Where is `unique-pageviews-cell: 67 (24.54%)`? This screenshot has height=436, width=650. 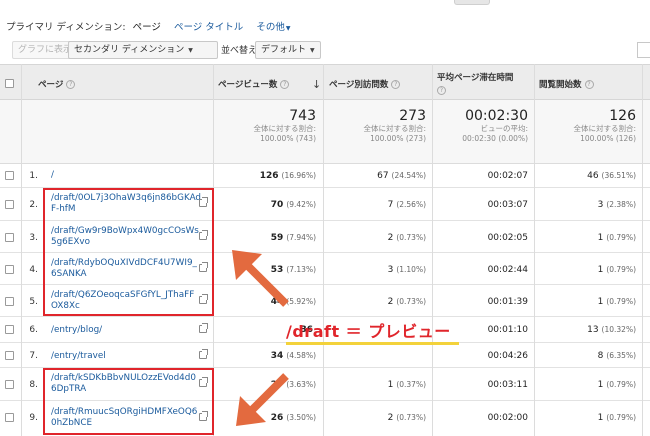
unique-pageviews-cell: 67 (24.54%) is located at coordinates (401, 176).